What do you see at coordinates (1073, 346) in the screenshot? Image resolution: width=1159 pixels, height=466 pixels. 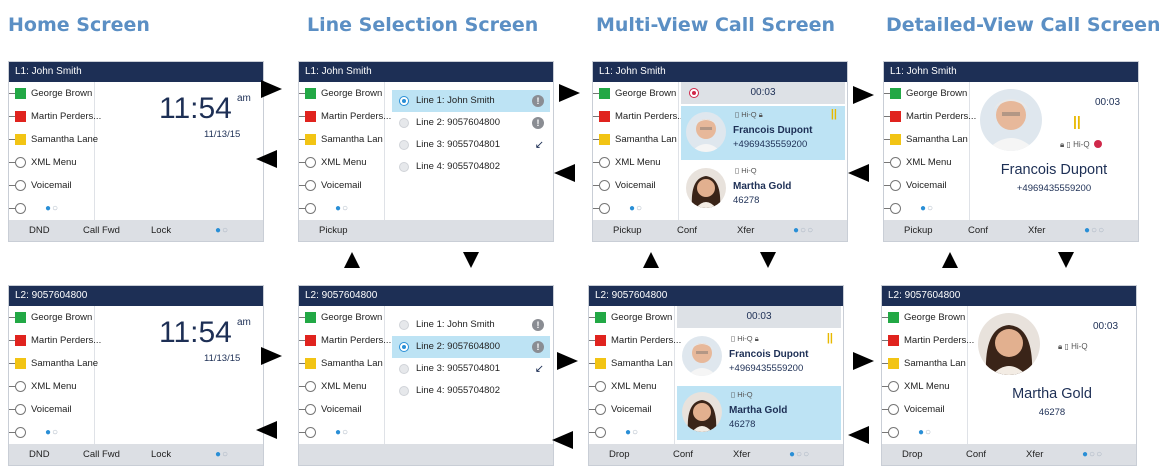 I see `call-status-icons: 🔒︎ ▯ Hi-Q` at bounding box center [1073, 346].